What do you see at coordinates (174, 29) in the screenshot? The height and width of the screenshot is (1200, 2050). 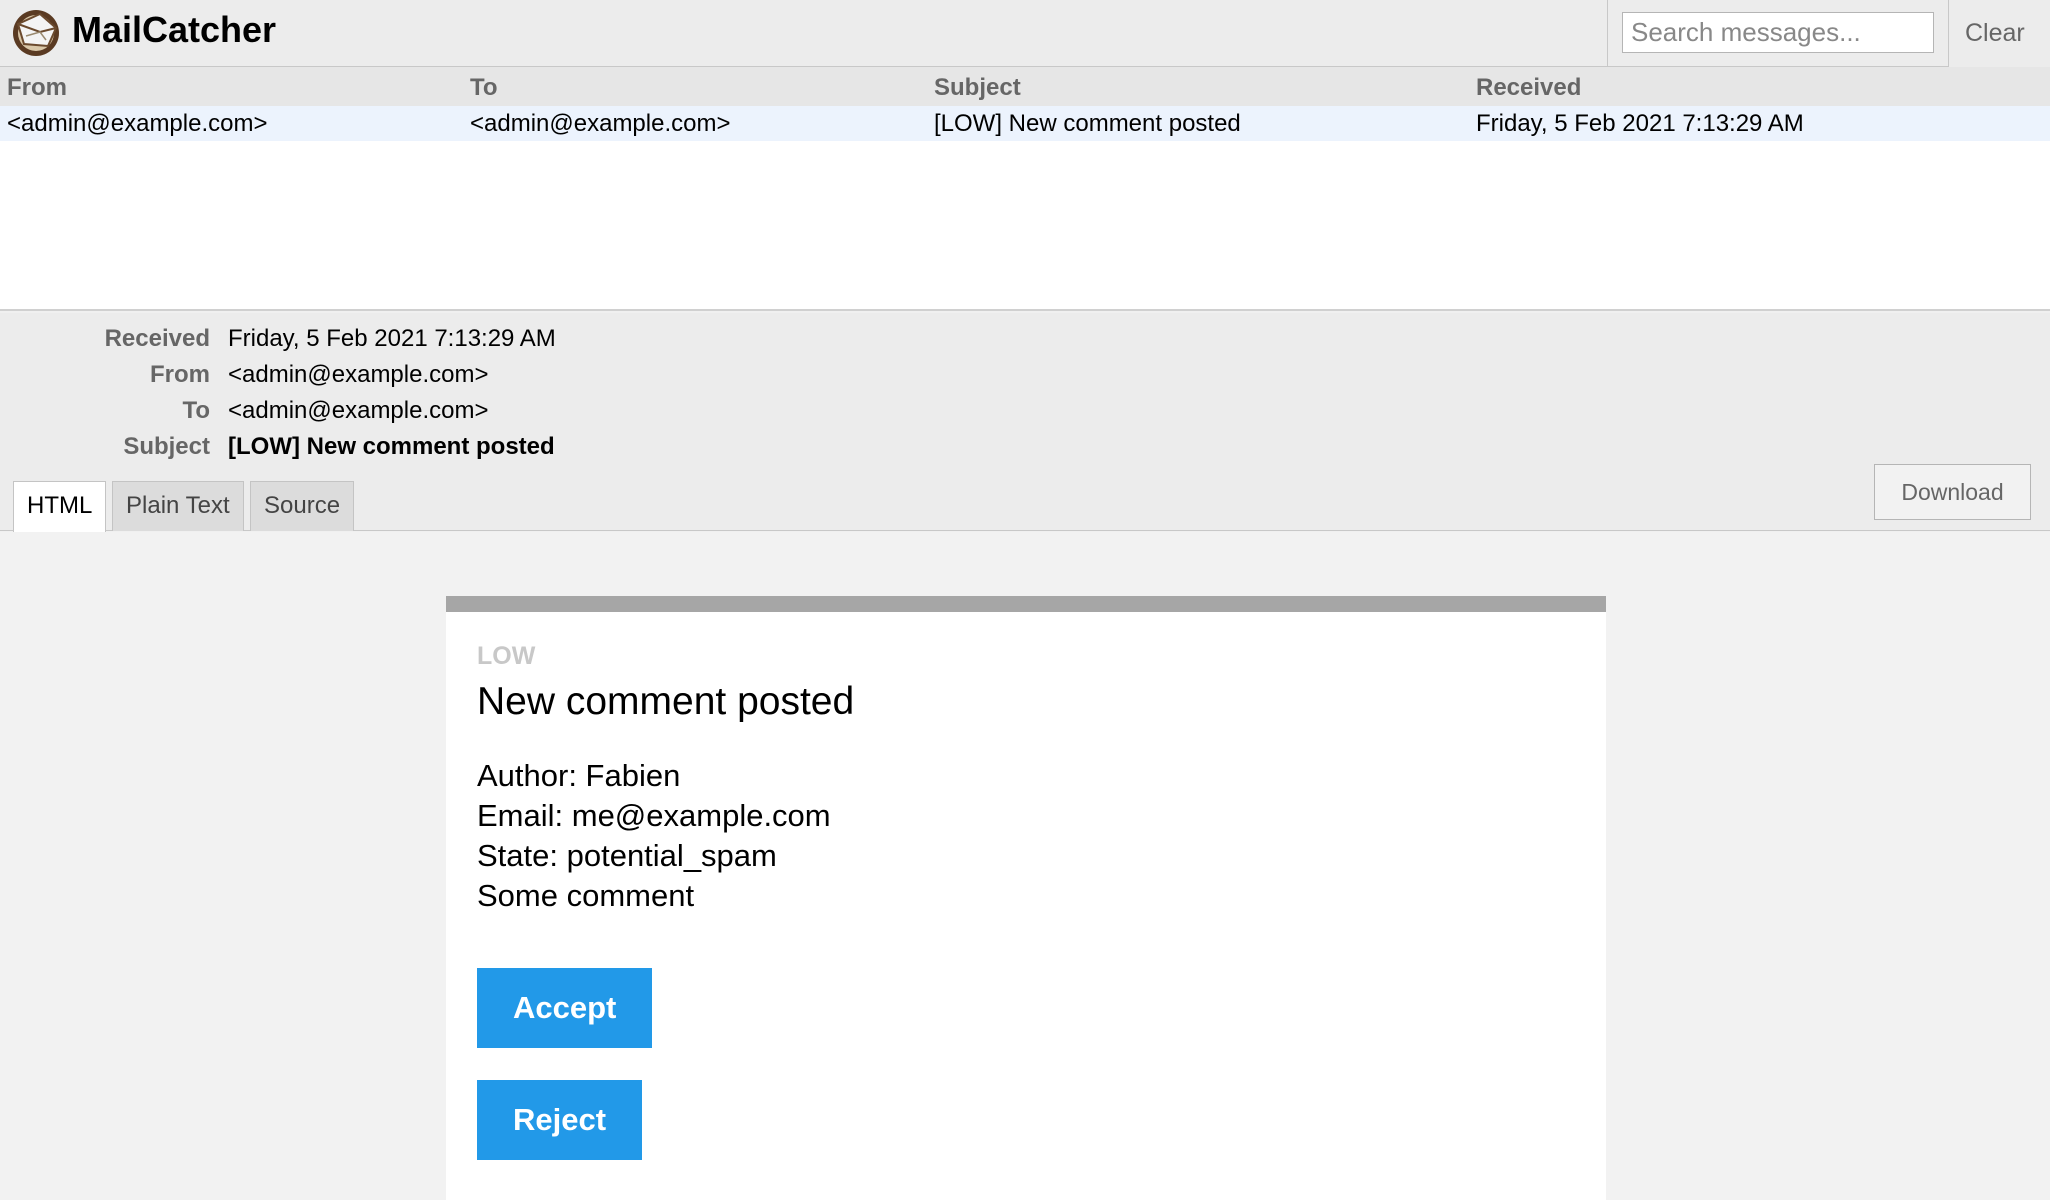 I see `app-title: MailCatcher` at bounding box center [174, 29].